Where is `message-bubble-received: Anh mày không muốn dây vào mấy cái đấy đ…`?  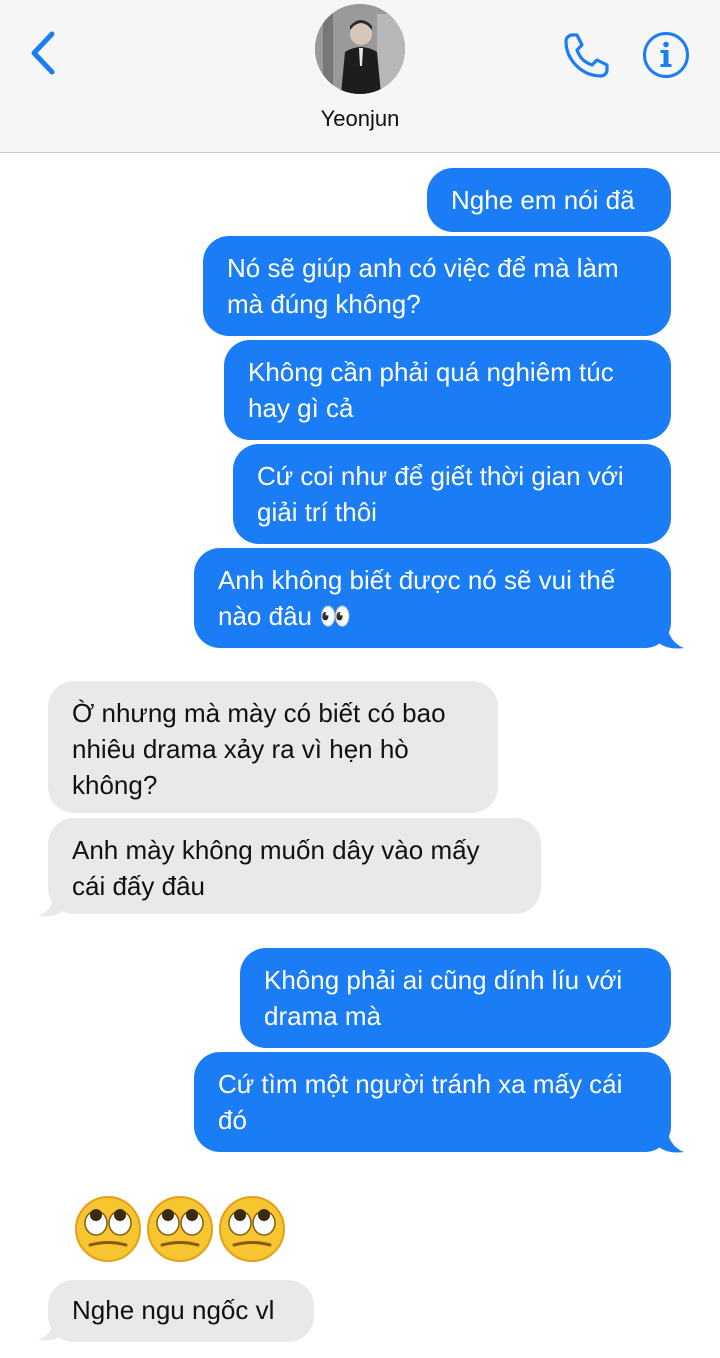 message-bubble-received: Anh mày không muốn dây vào mấy cái đấy đ… is located at coordinates (294, 866).